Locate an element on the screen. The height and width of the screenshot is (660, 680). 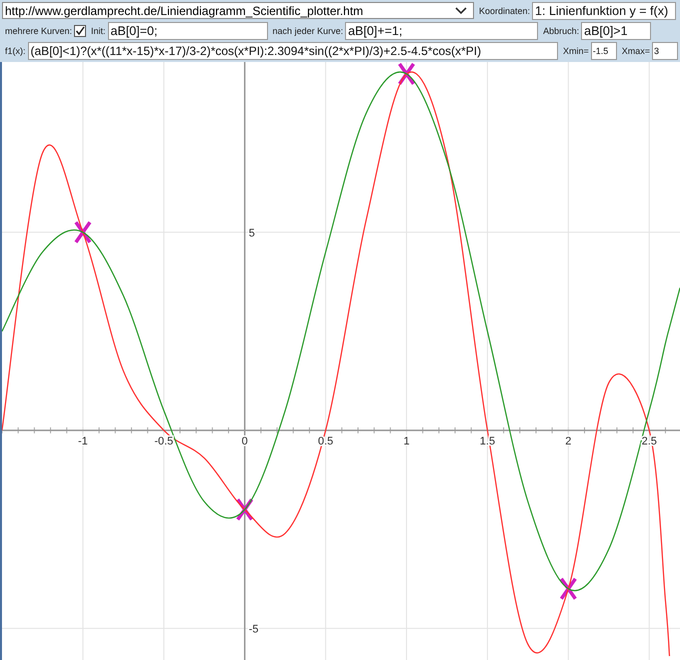
init-field: aB[0]=0; is located at coordinates (188, 31).